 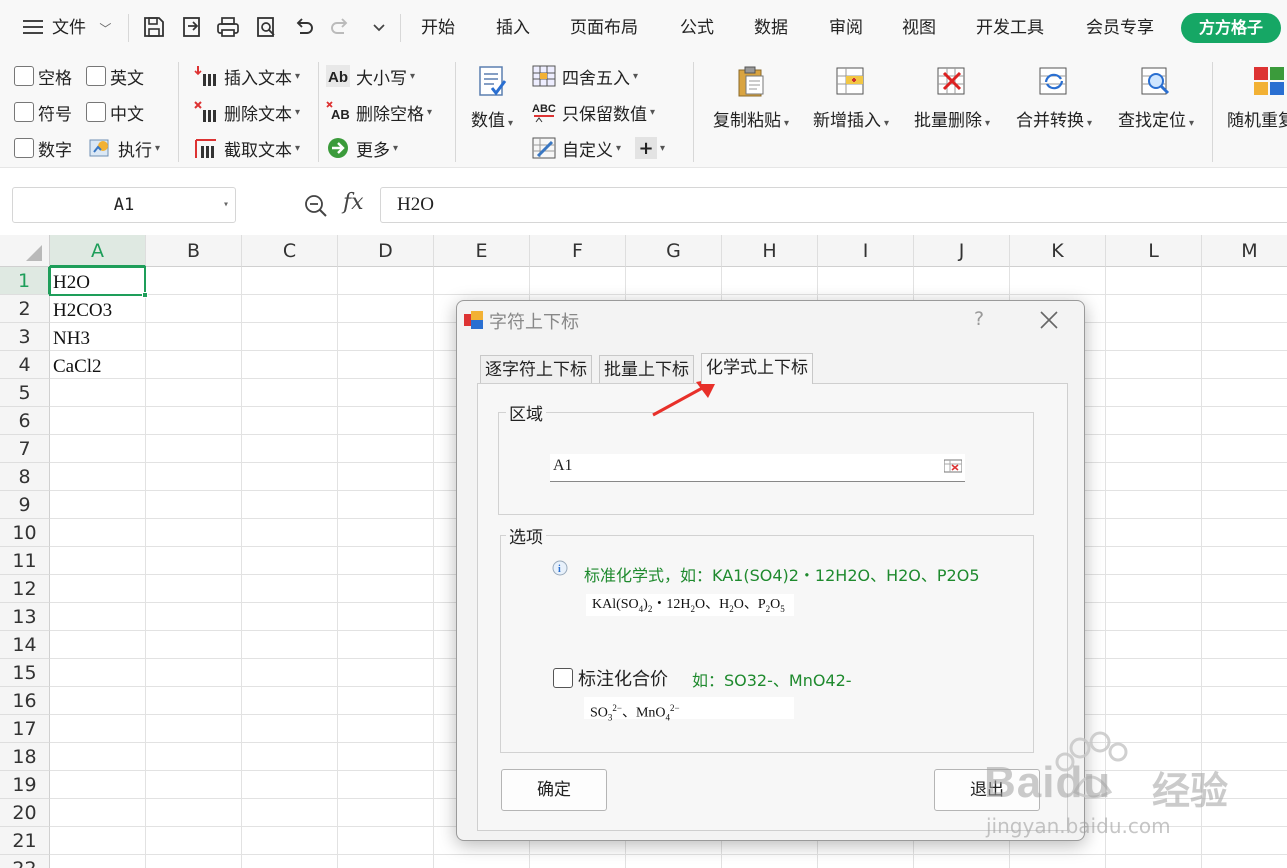 I want to click on export-icon, so click(x=192, y=27).